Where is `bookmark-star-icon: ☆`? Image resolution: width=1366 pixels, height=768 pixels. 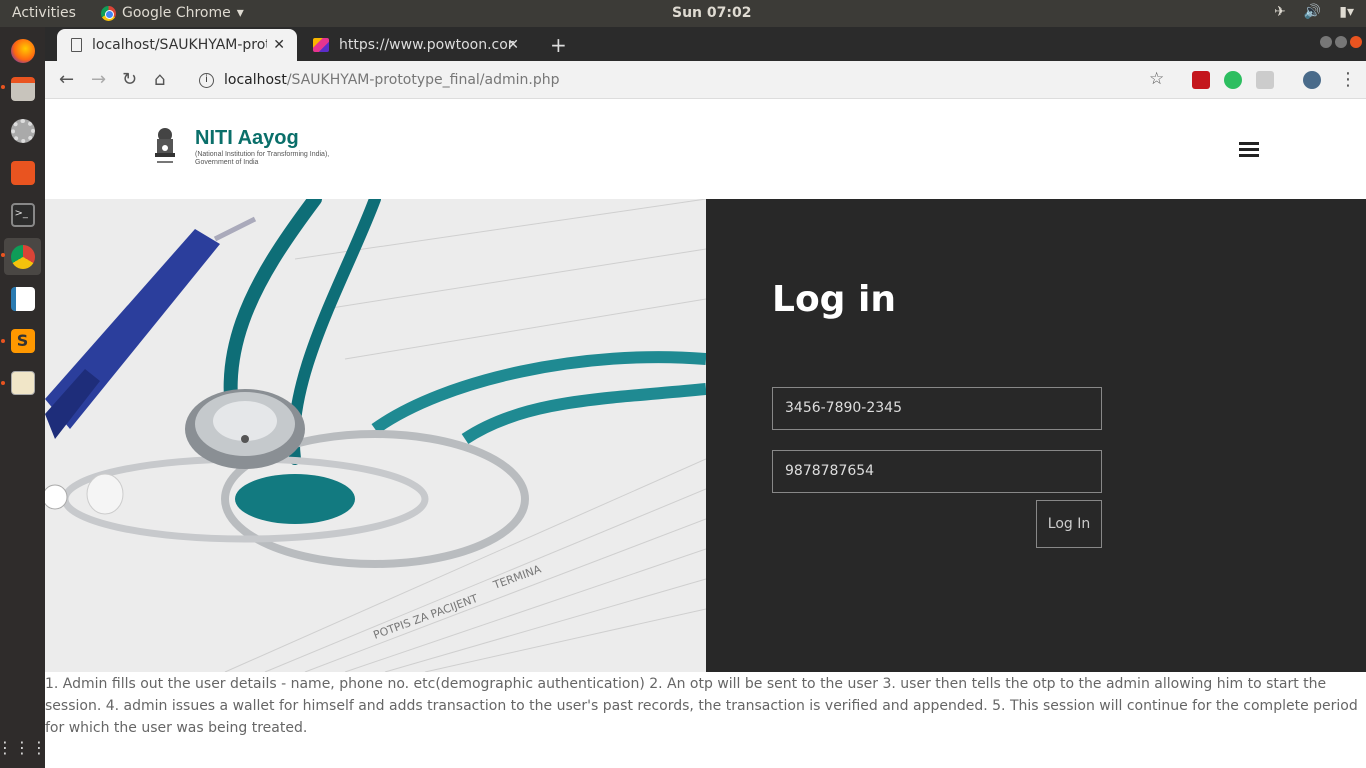 bookmark-star-icon: ☆ is located at coordinates (1156, 79).